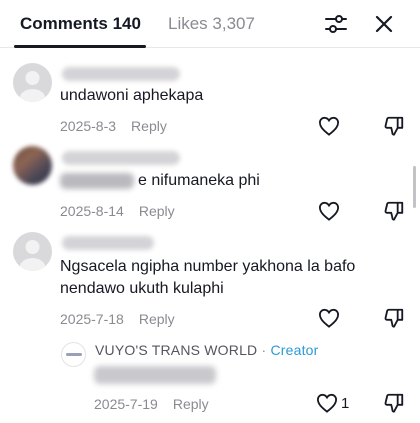 This screenshot has height=423, width=420. I want to click on close-icon, so click(384, 24).